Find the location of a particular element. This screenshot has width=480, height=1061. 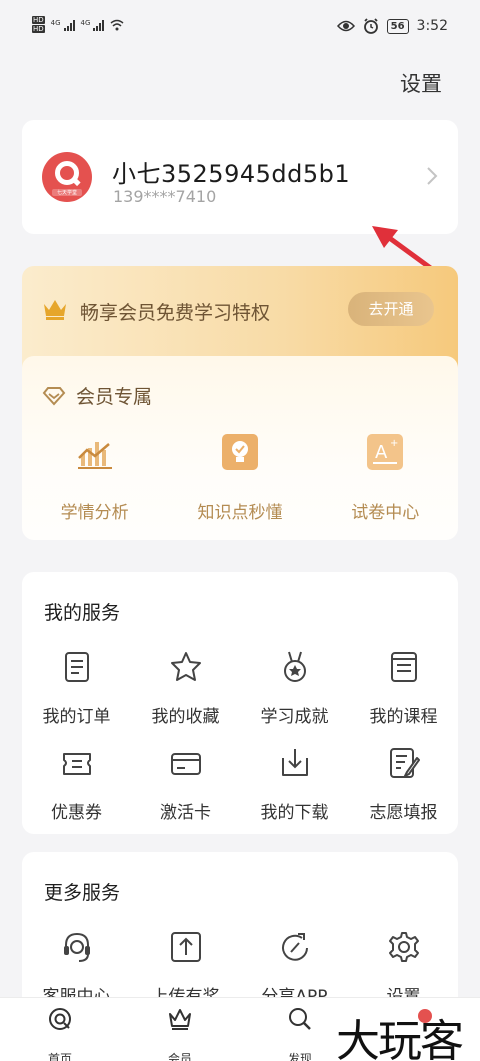

bulb-icon is located at coordinates (239, 452).